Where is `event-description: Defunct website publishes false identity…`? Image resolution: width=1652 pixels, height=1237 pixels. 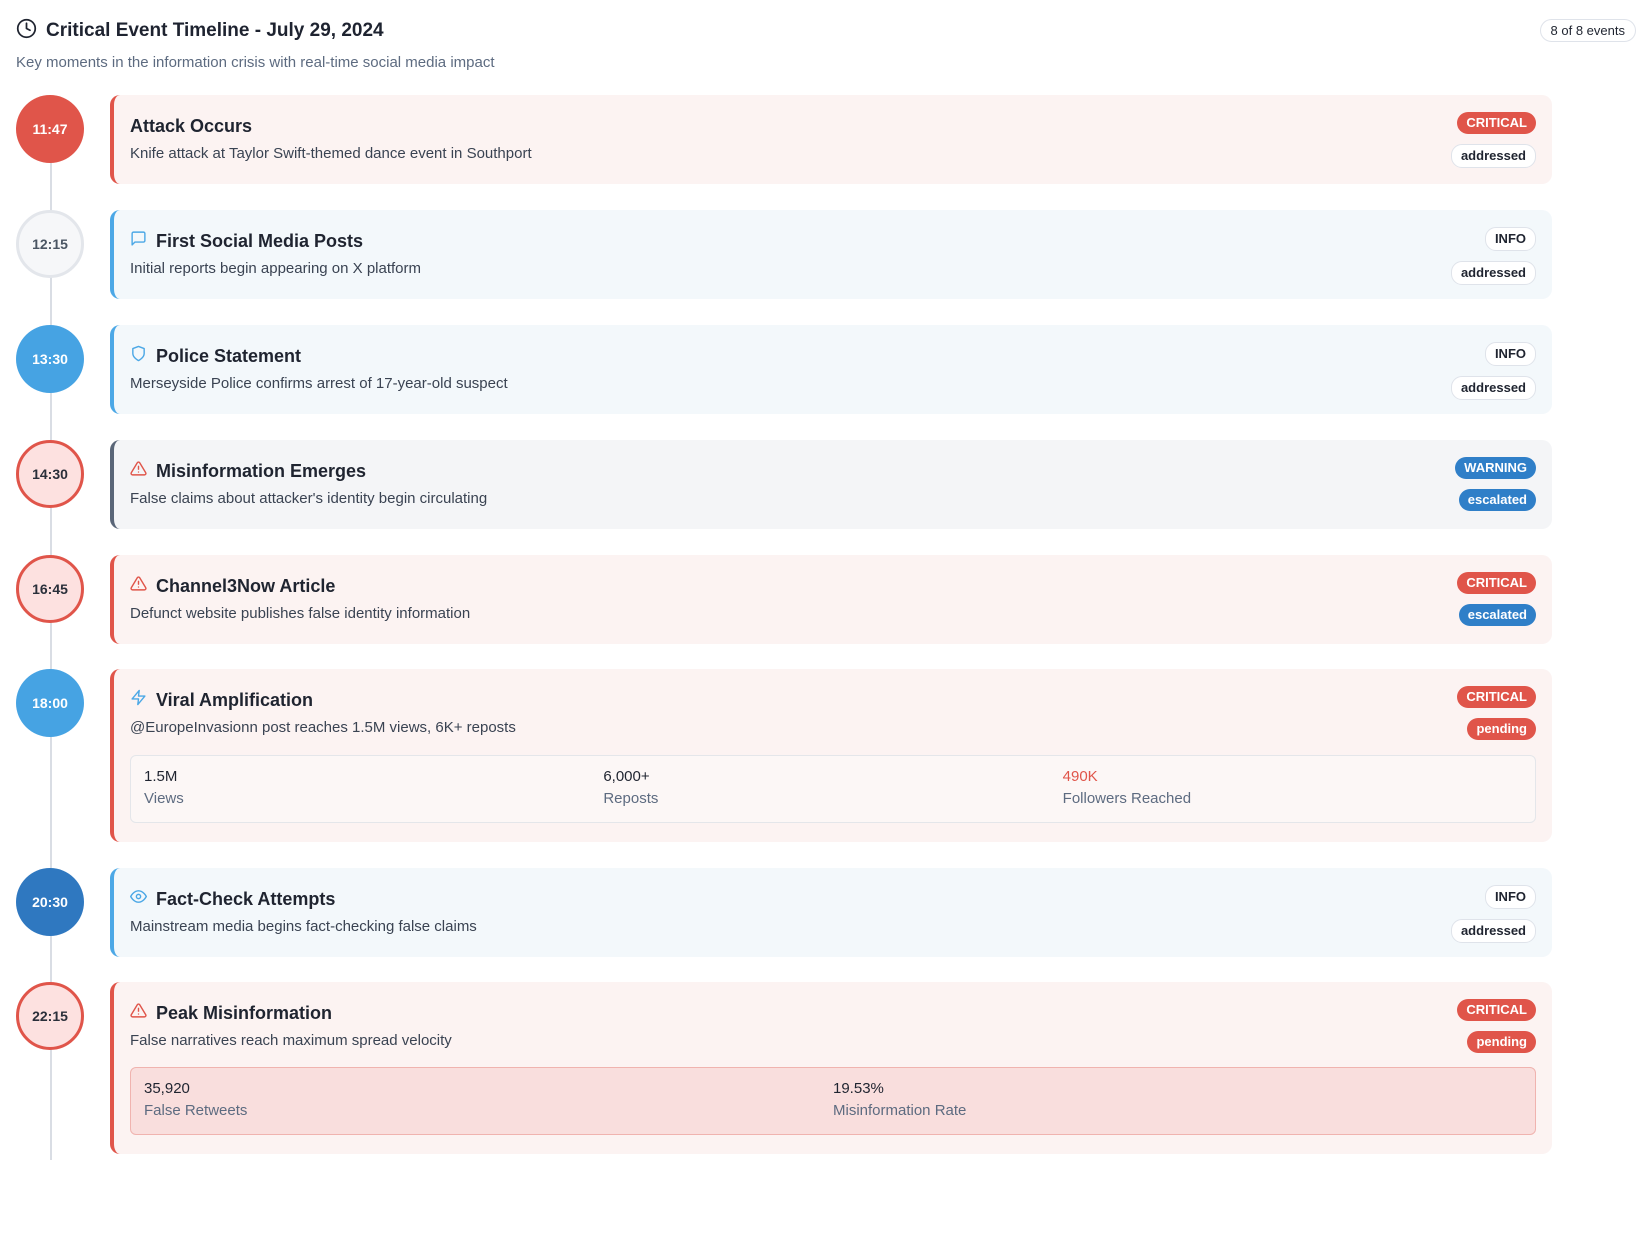 event-description: Defunct website publishes false identity… is located at coordinates (300, 613).